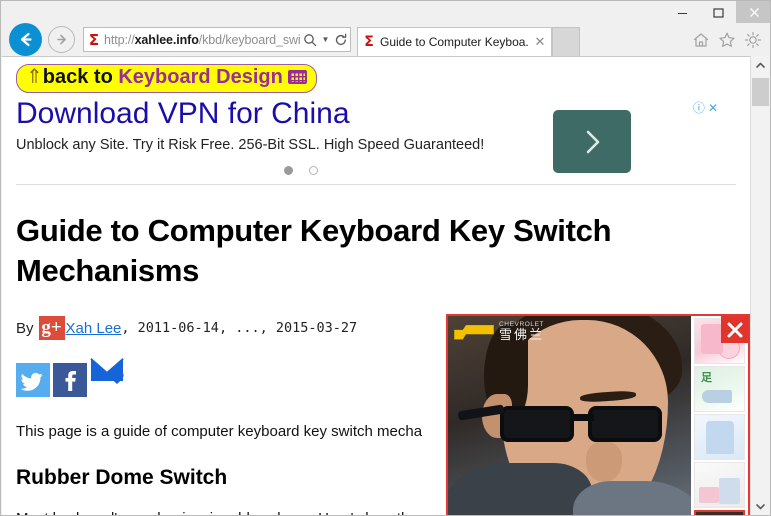  I want to click on address-url-text: http://xahlee.info/kbd/keyboard_switch_n, so click(202, 39).